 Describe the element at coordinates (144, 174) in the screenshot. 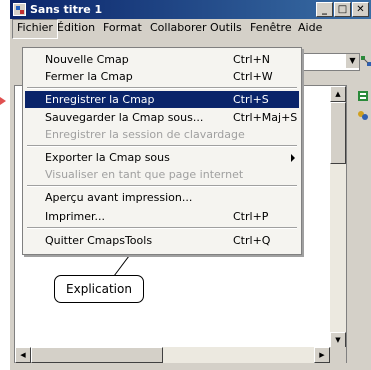

I see `menu-item-visualiser-web: Visualiser en tant que page internet` at that location.